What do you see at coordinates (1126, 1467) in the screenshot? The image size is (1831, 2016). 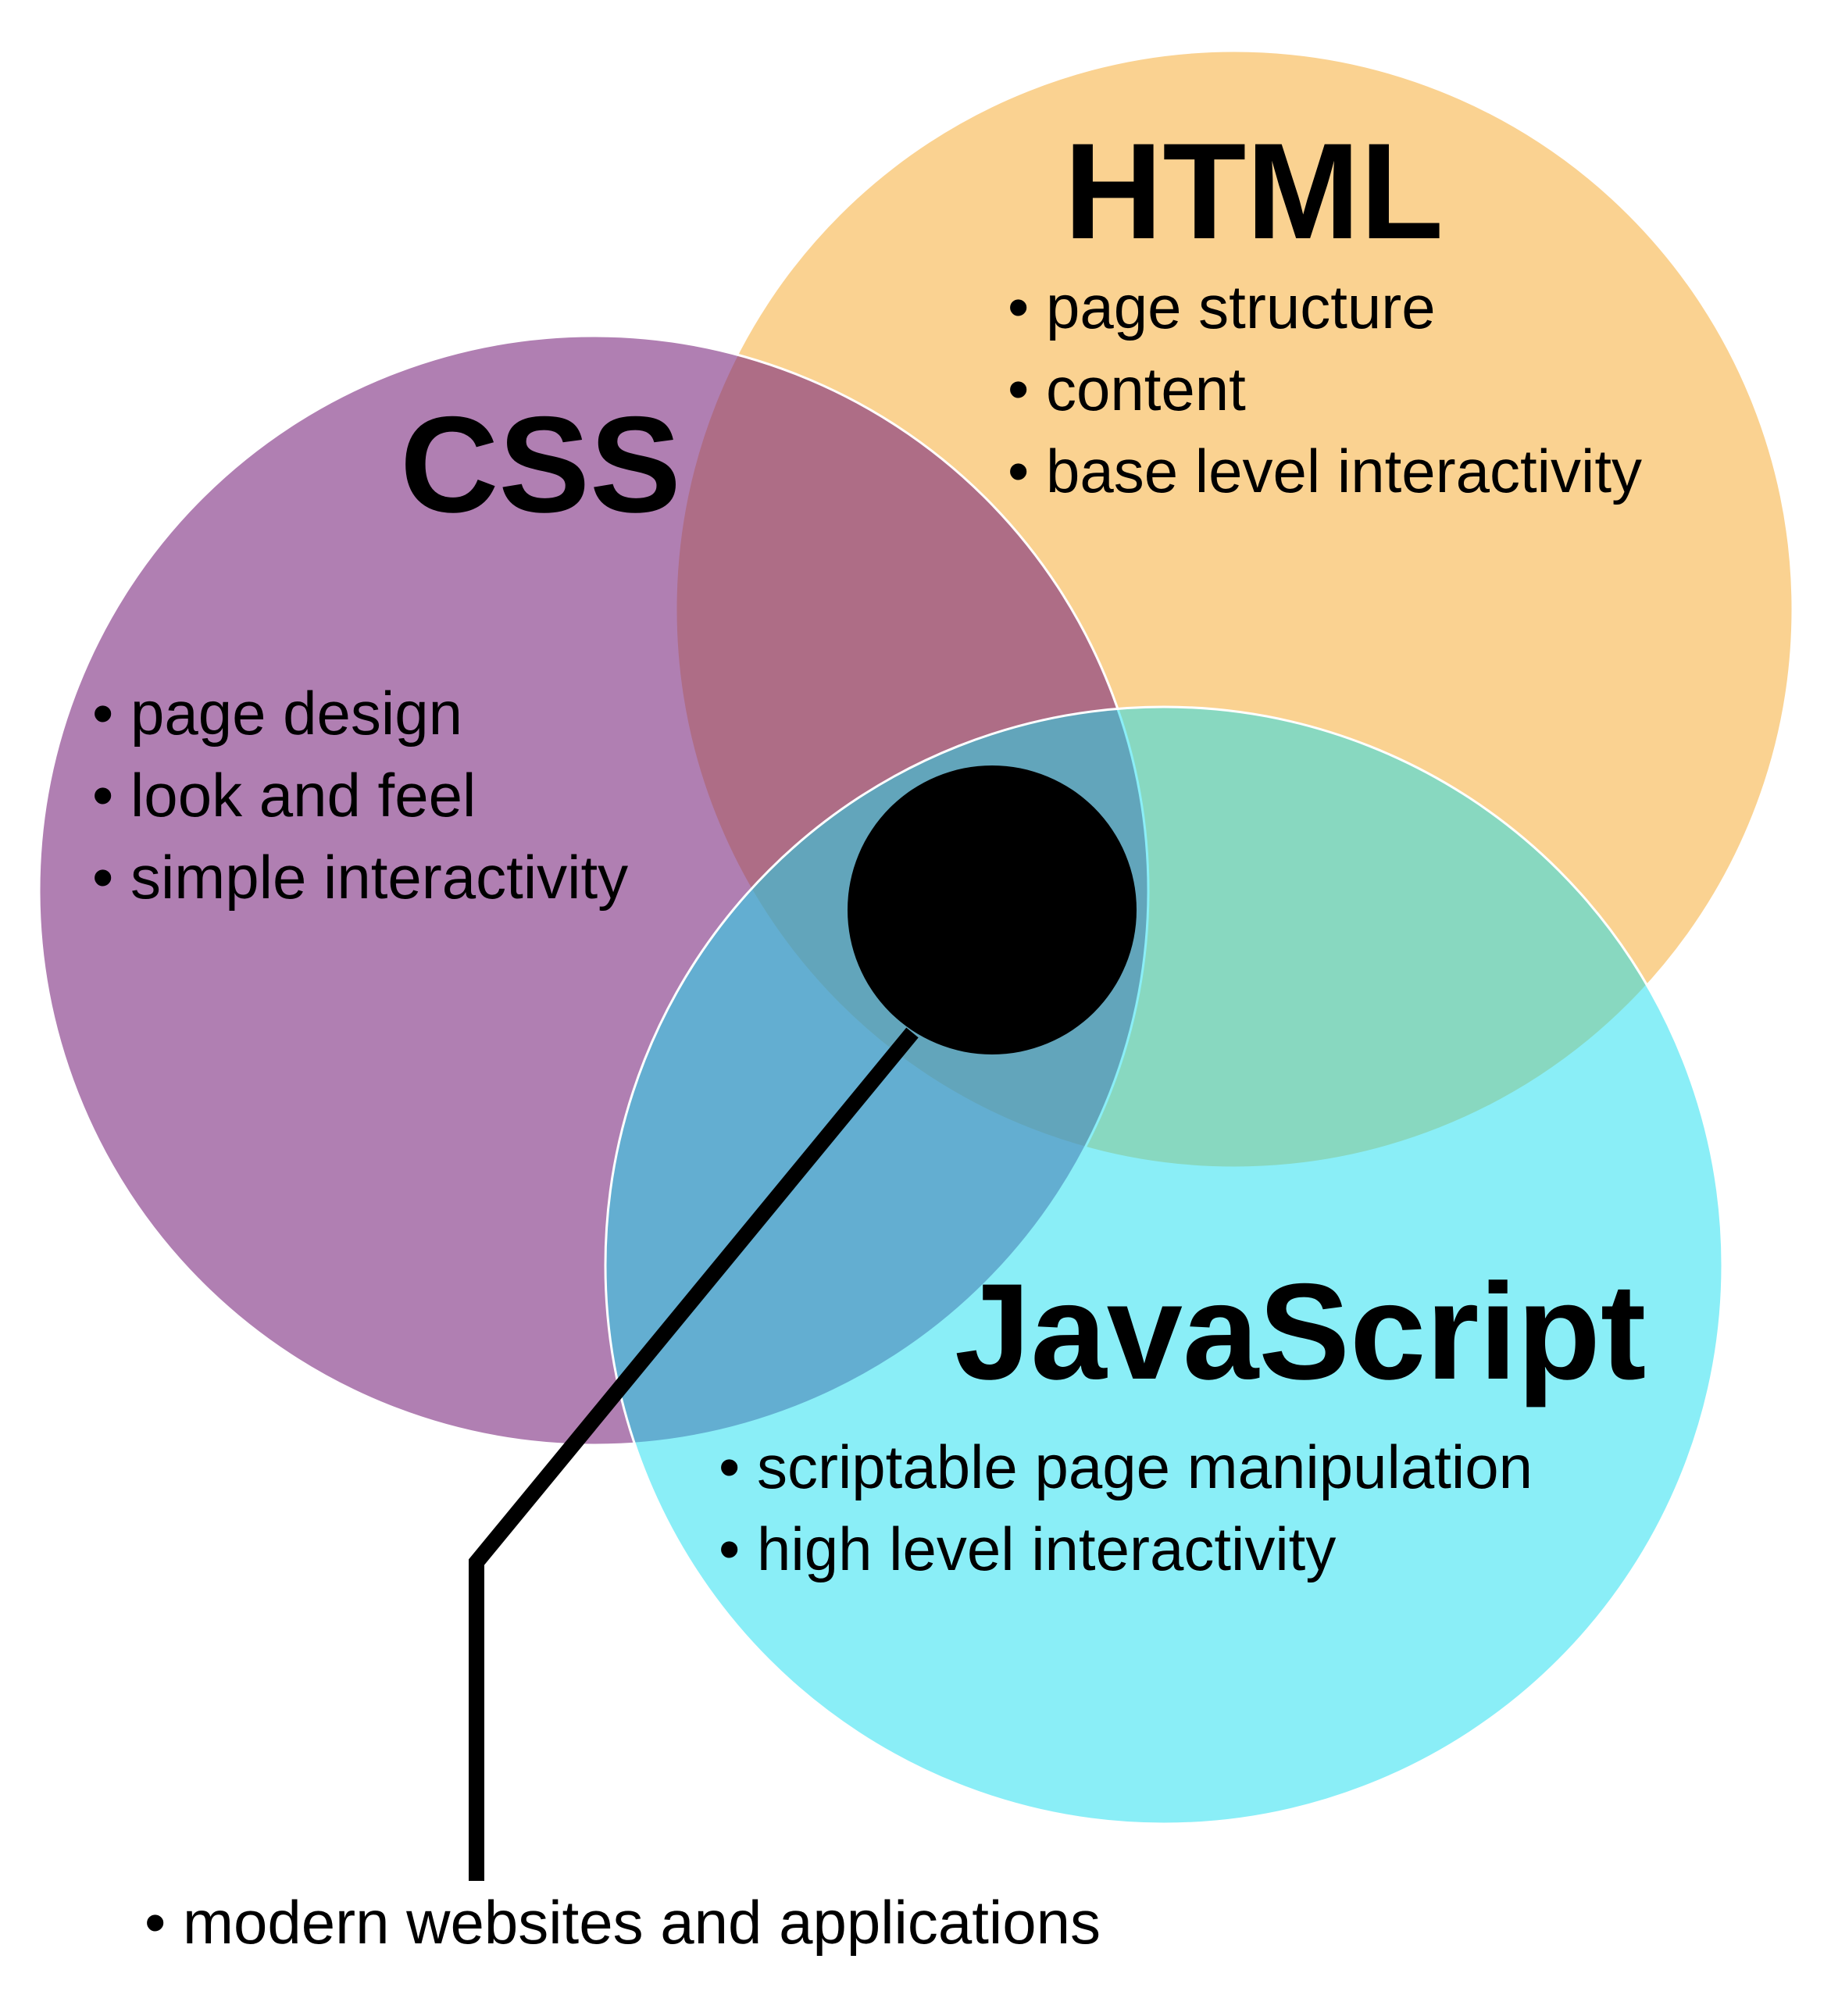 I see `javascript-item-1: • scriptable page manipulation` at bounding box center [1126, 1467].